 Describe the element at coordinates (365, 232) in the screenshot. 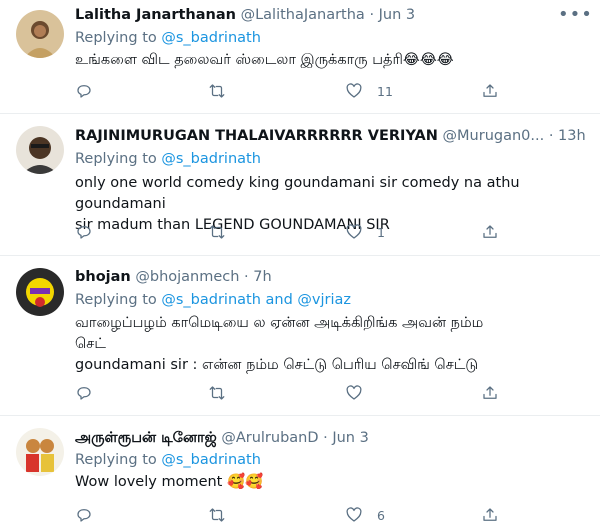

I see `like-button: 1` at that location.